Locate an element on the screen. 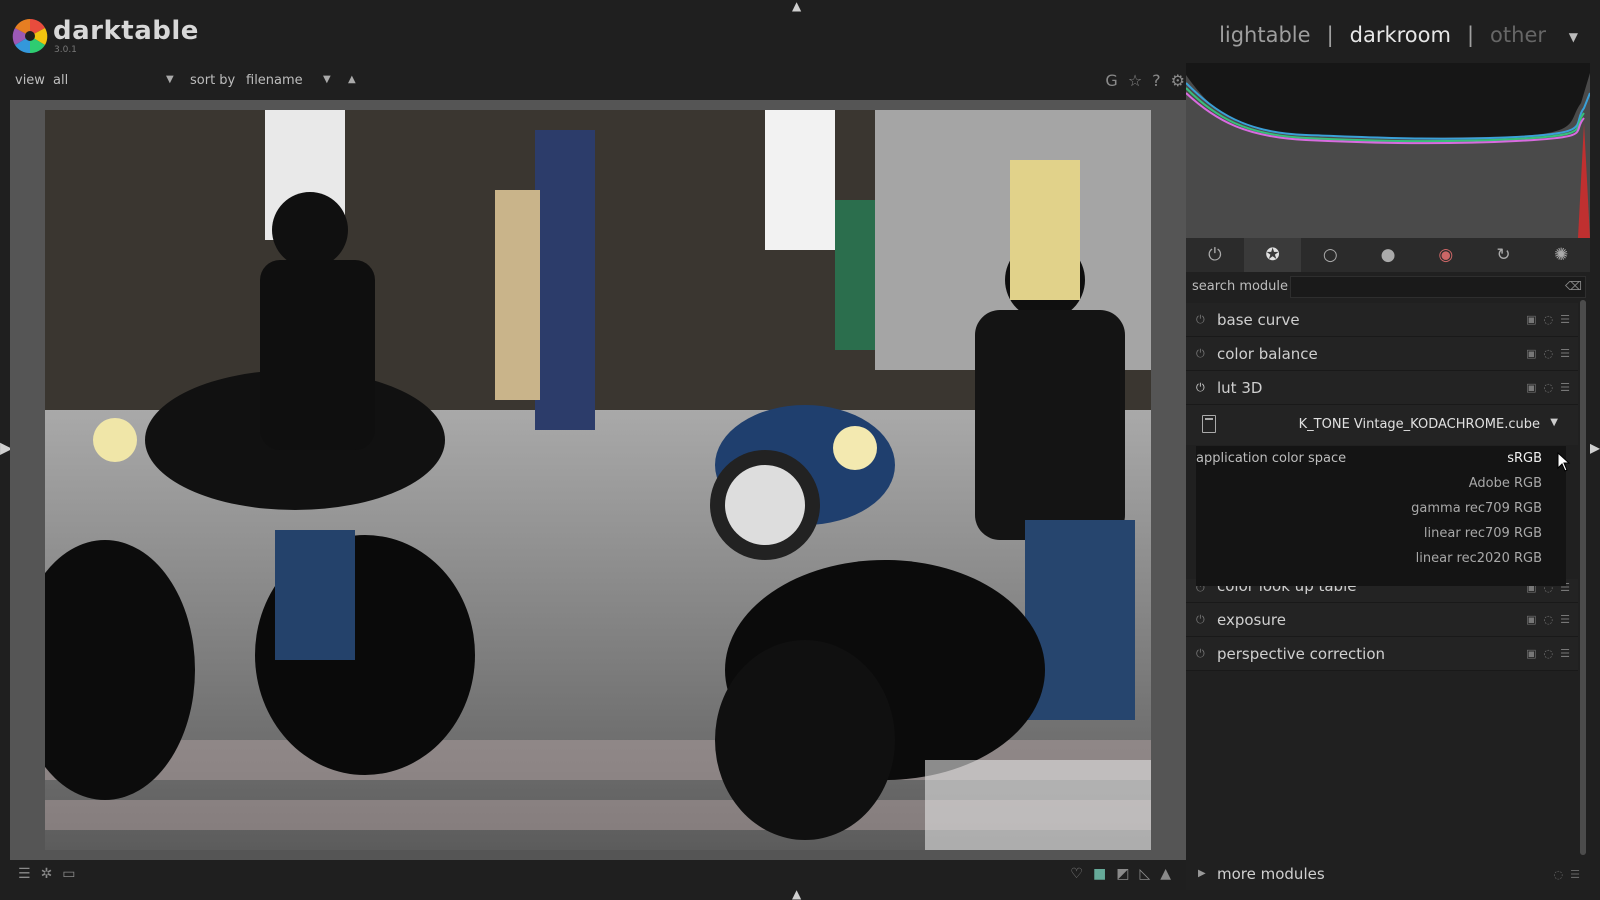 The height and width of the screenshot is (900, 1600). sort-order-icon: ▲ is located at coordinates (352, 79).